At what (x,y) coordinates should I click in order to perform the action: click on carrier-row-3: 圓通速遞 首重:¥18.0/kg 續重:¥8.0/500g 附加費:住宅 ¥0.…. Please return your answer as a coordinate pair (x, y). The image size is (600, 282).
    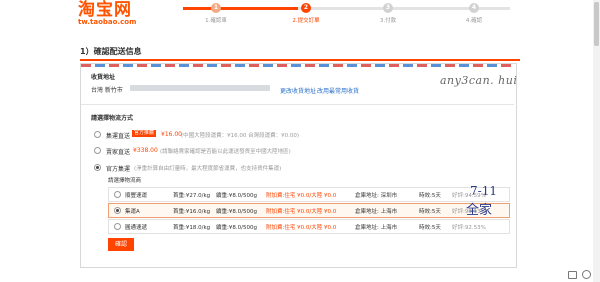
    Looking at the image, I should click on (309, 226).